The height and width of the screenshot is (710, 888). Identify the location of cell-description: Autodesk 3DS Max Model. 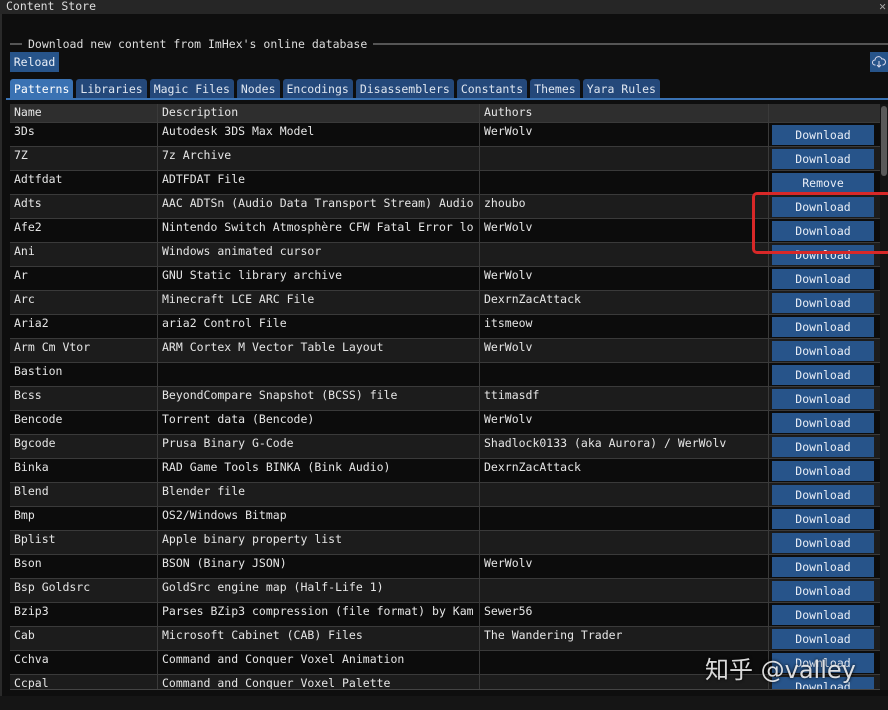
(319, 134).